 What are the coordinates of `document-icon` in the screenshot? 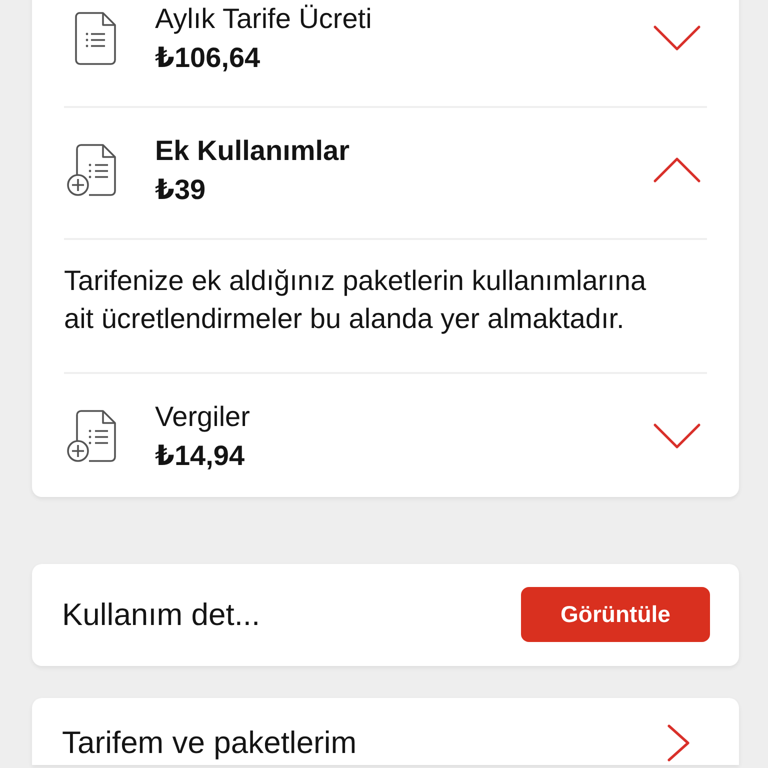 It's located at (95, 38).